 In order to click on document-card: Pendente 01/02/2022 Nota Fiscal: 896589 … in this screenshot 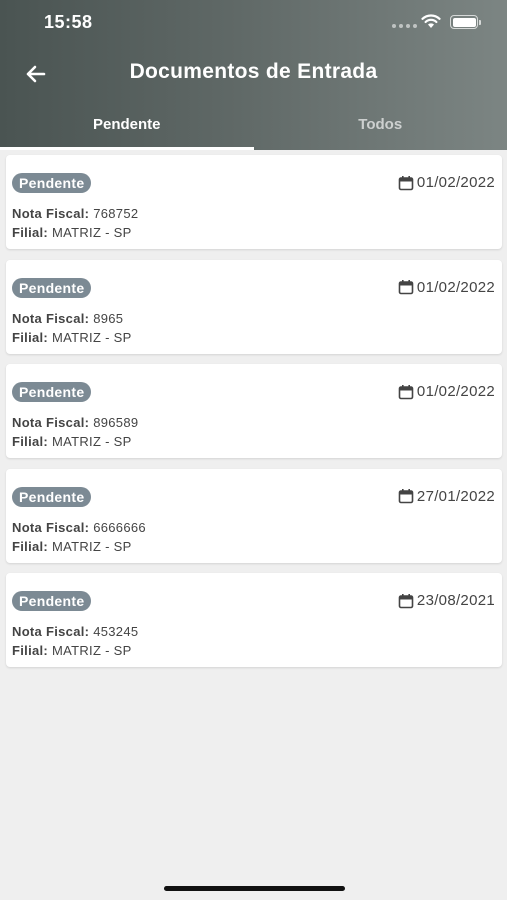, I will do `click(254, 411)`.